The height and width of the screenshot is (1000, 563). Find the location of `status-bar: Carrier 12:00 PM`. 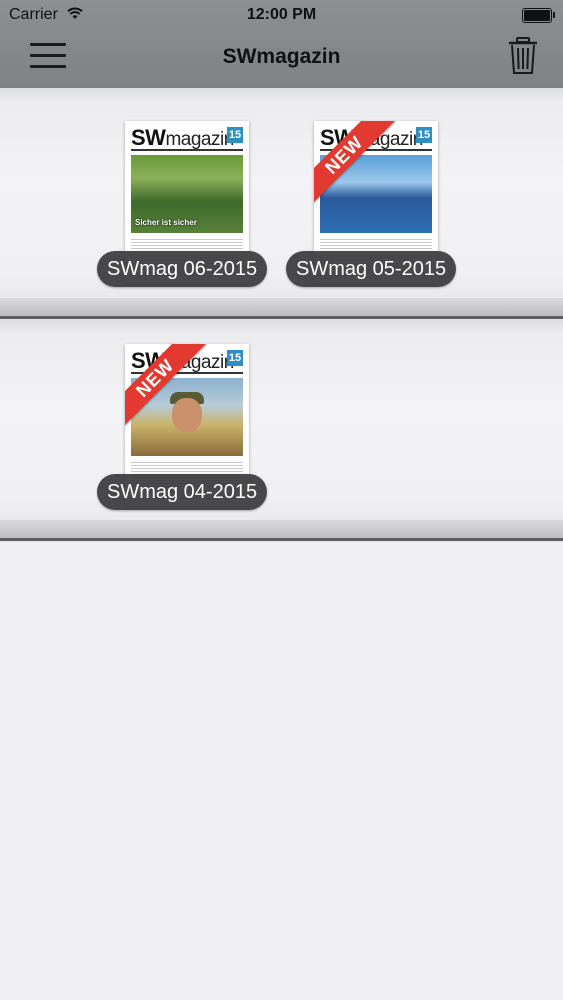

status-bar: Carrier 12:00 PM is located at coordinates (281, 15).